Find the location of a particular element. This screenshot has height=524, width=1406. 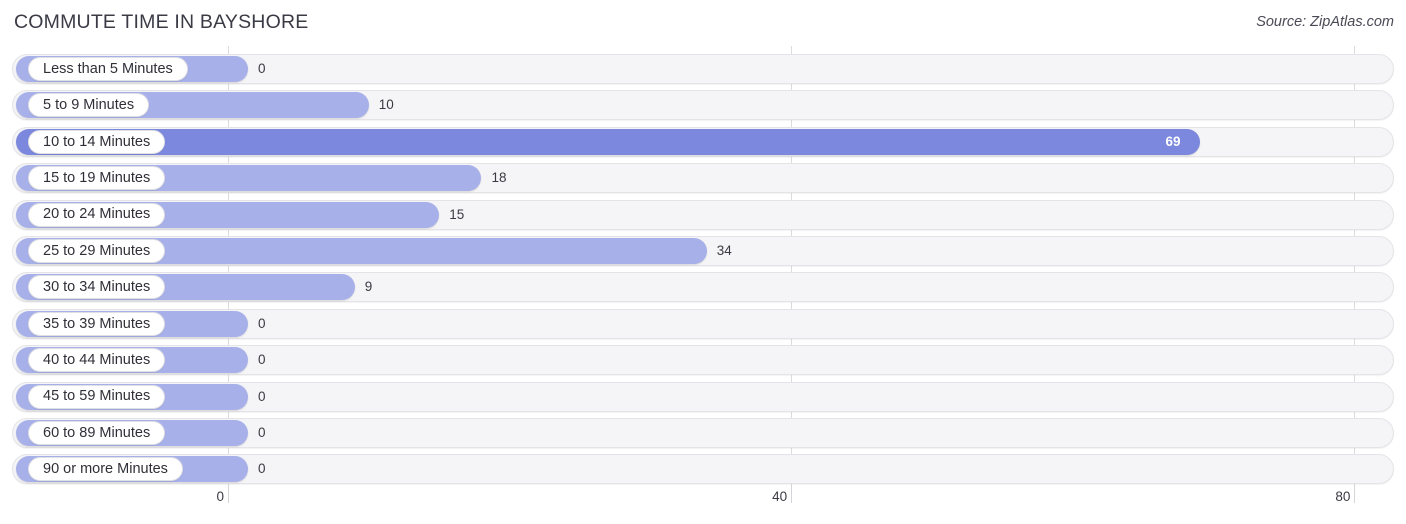

bar-value-label: 69 is located at coordinates (1173, 141).